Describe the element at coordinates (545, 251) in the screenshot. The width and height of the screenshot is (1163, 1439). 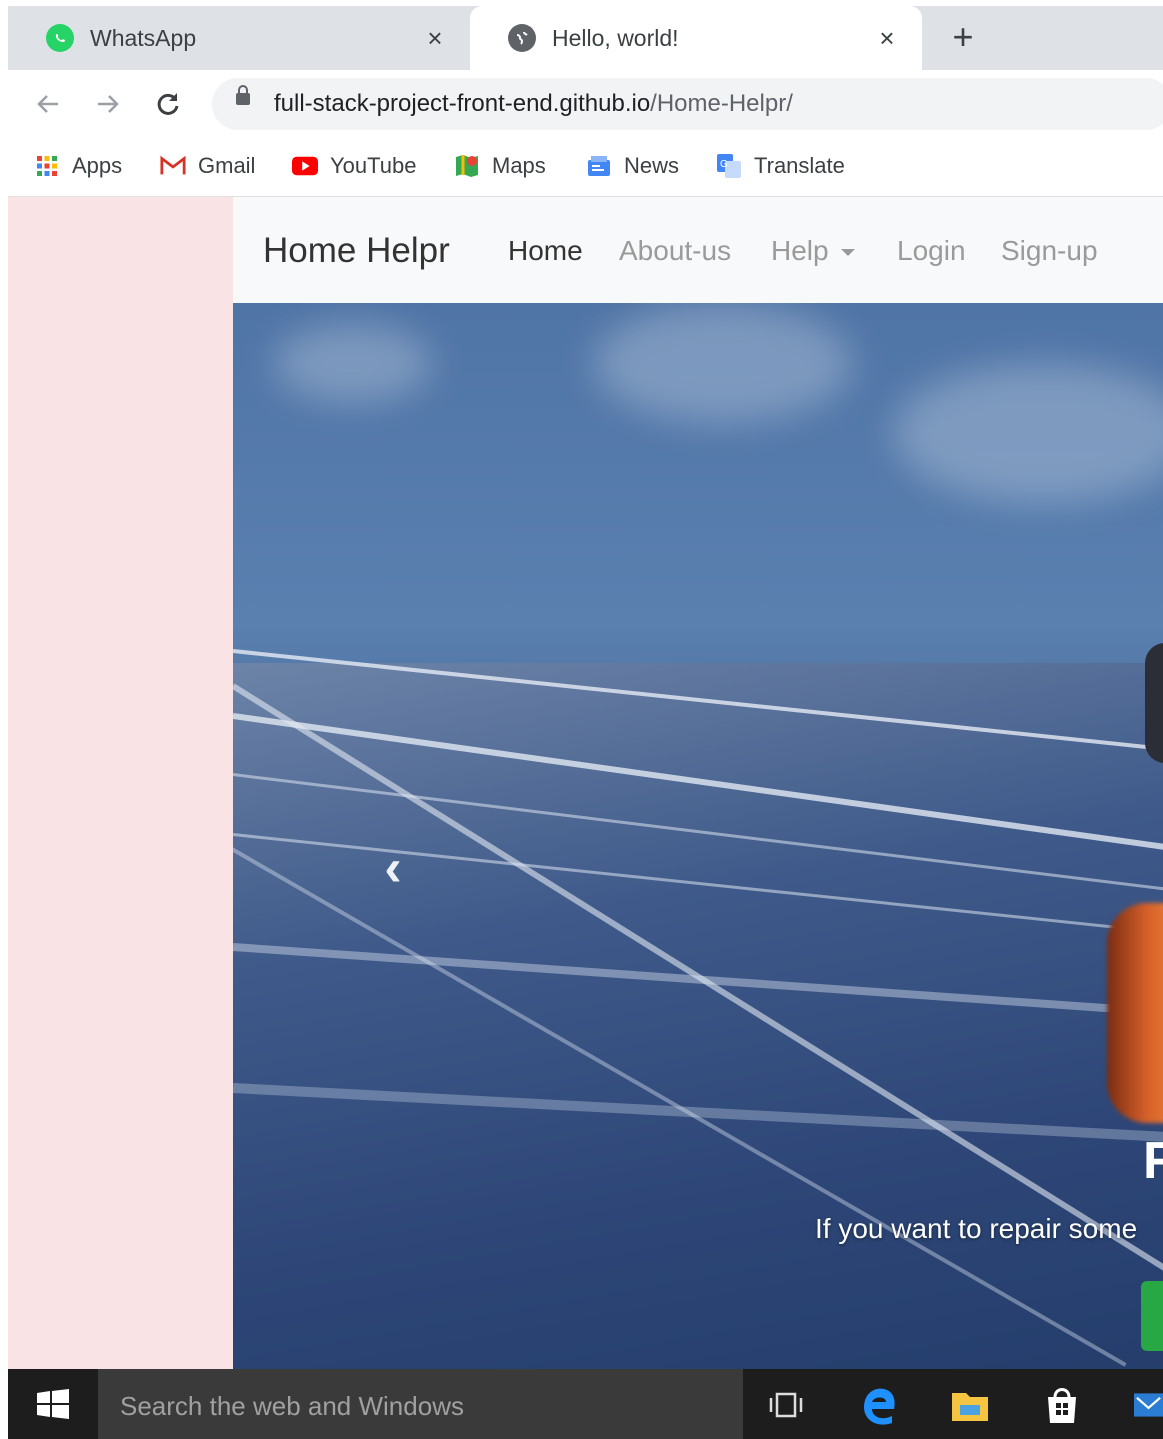
I see `nav-home: Home` at that location.